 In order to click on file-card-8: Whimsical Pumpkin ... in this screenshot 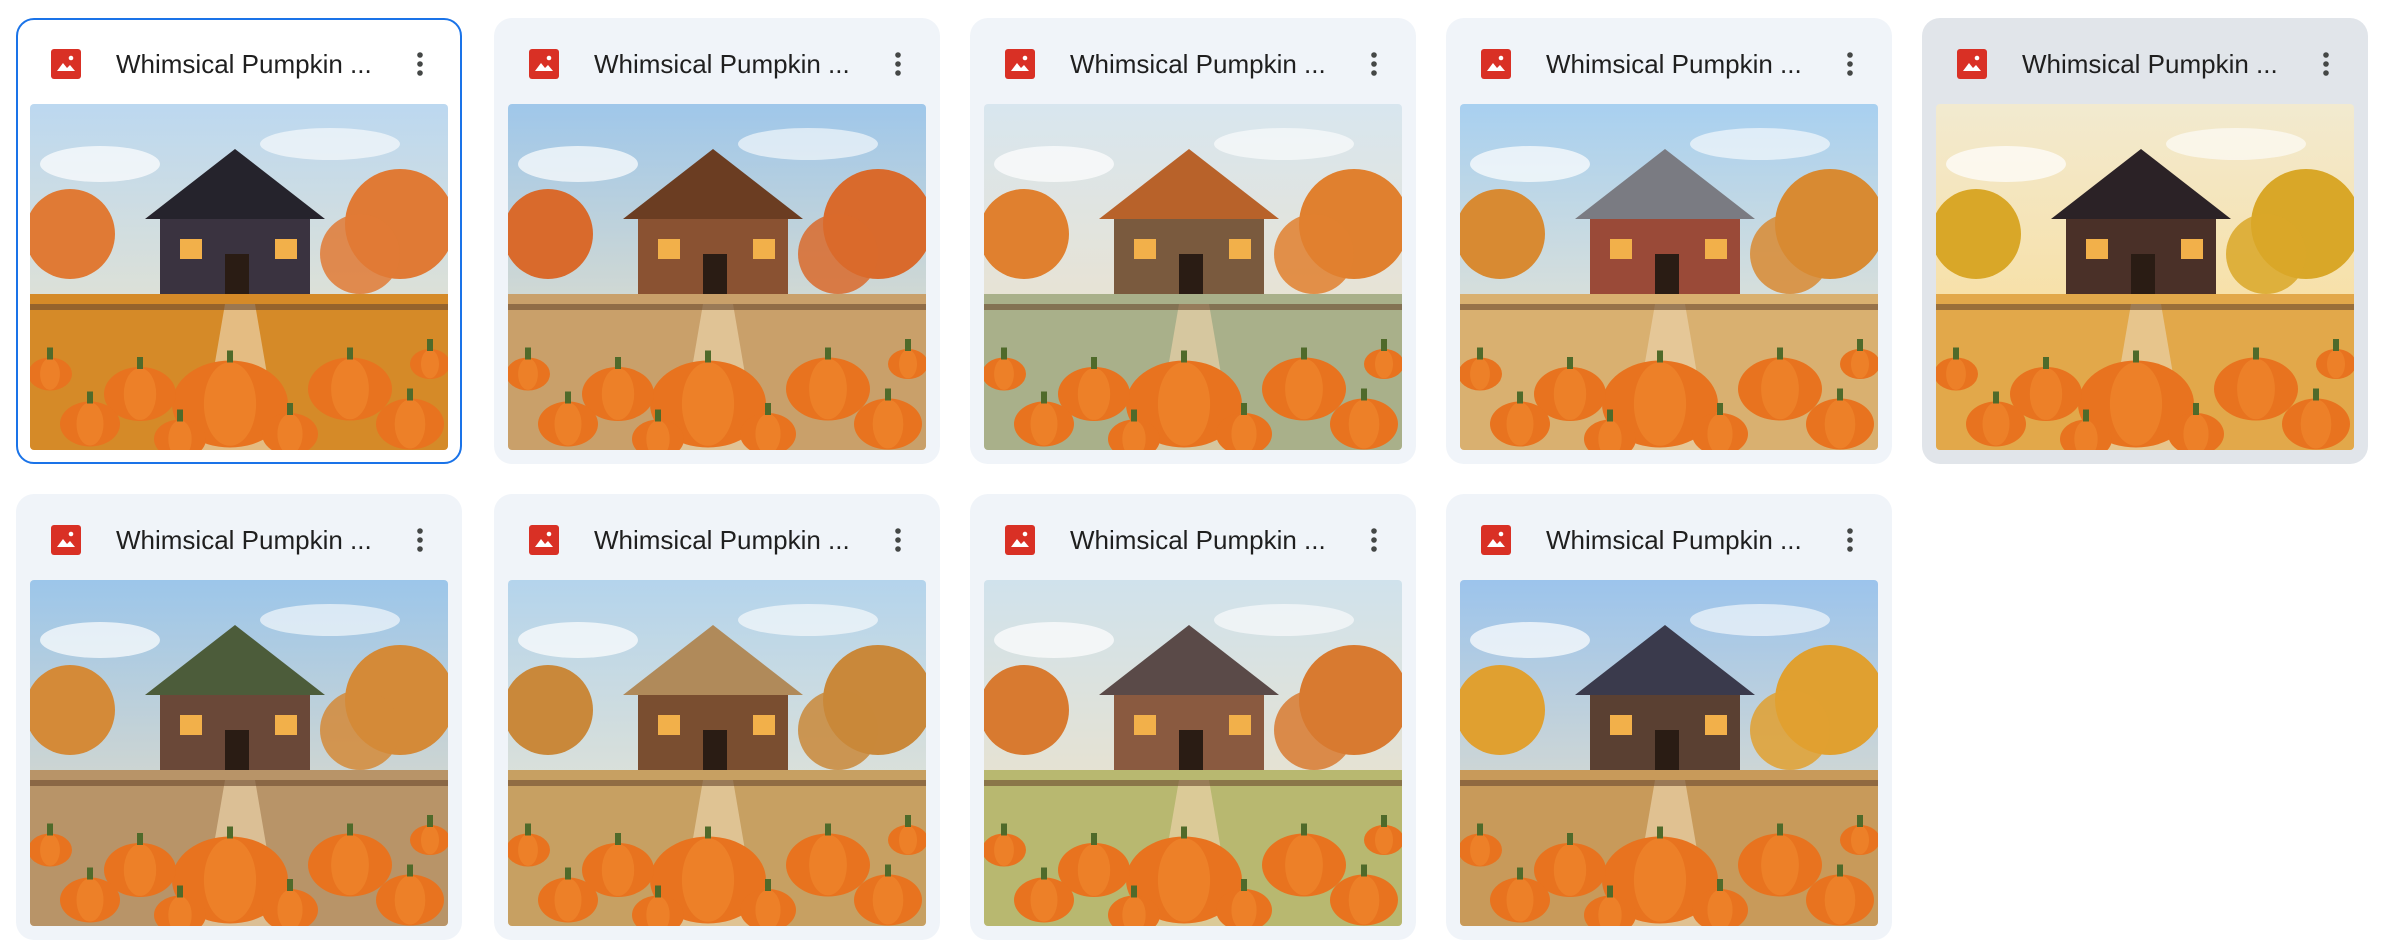, I will do `click(1193, 717)`.